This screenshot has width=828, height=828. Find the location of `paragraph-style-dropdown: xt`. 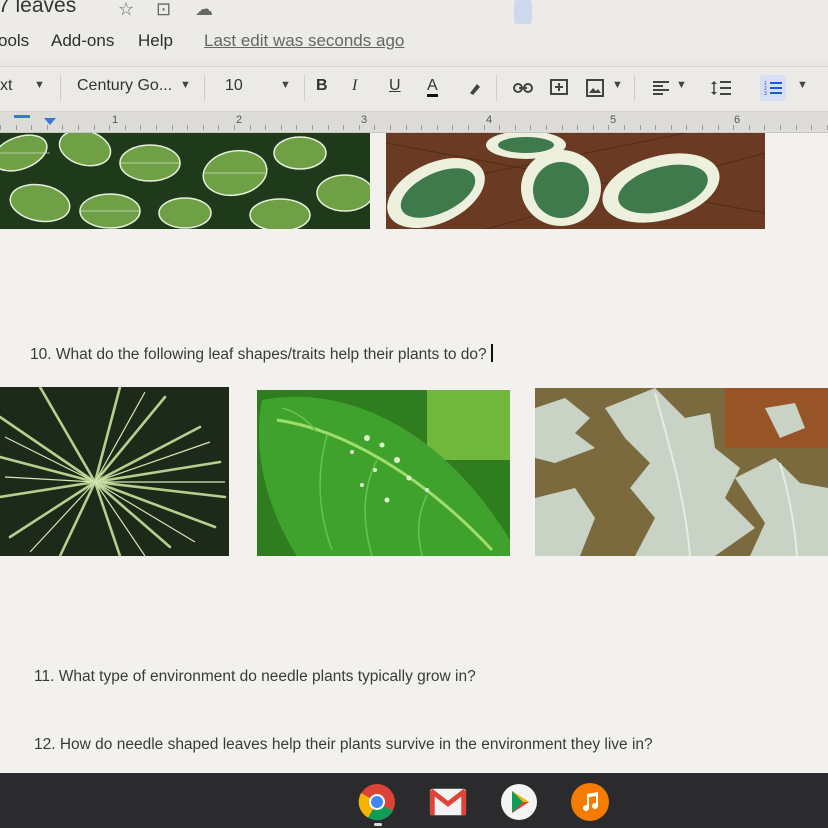

paragraph-style-dropdown: xt is located at coordinates (6, 86).